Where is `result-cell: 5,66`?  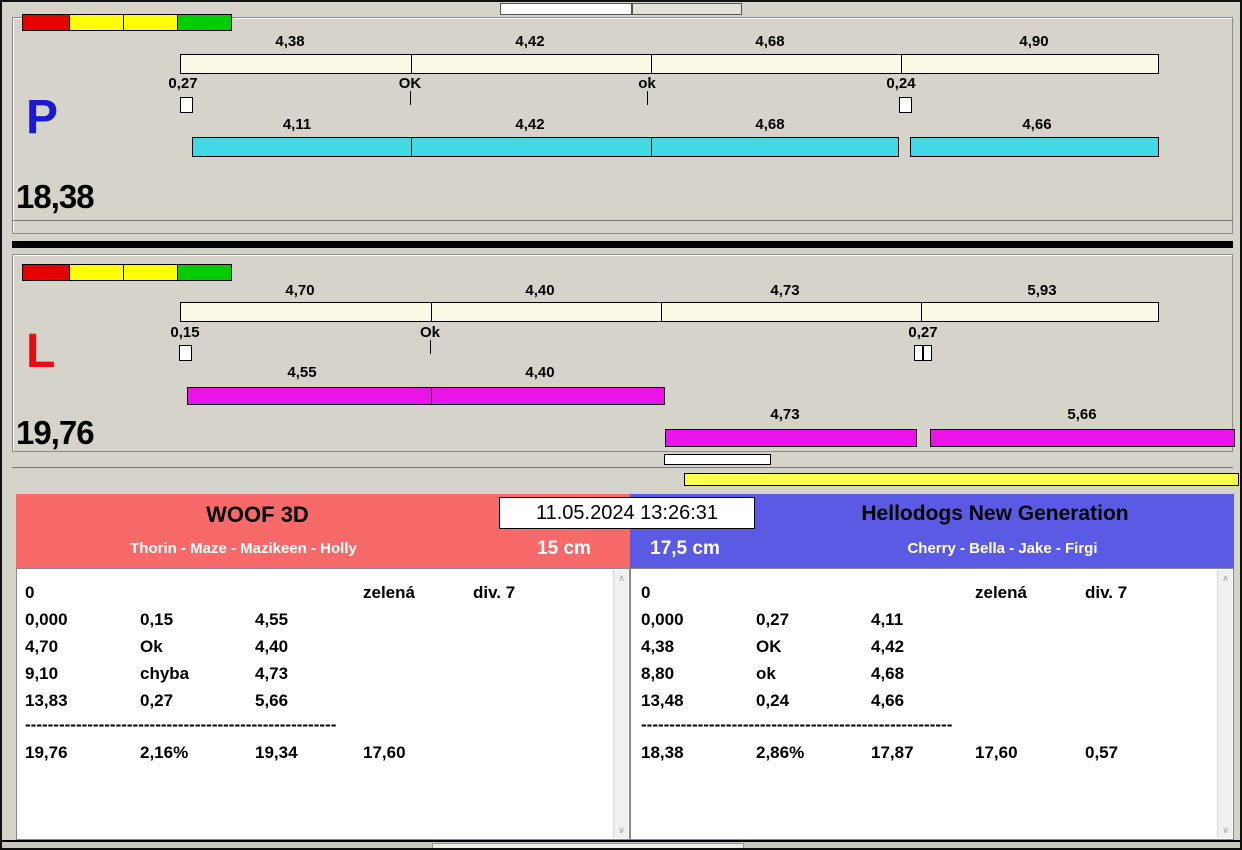
result-cell: 5,66 is located at coordinates (272, 700).